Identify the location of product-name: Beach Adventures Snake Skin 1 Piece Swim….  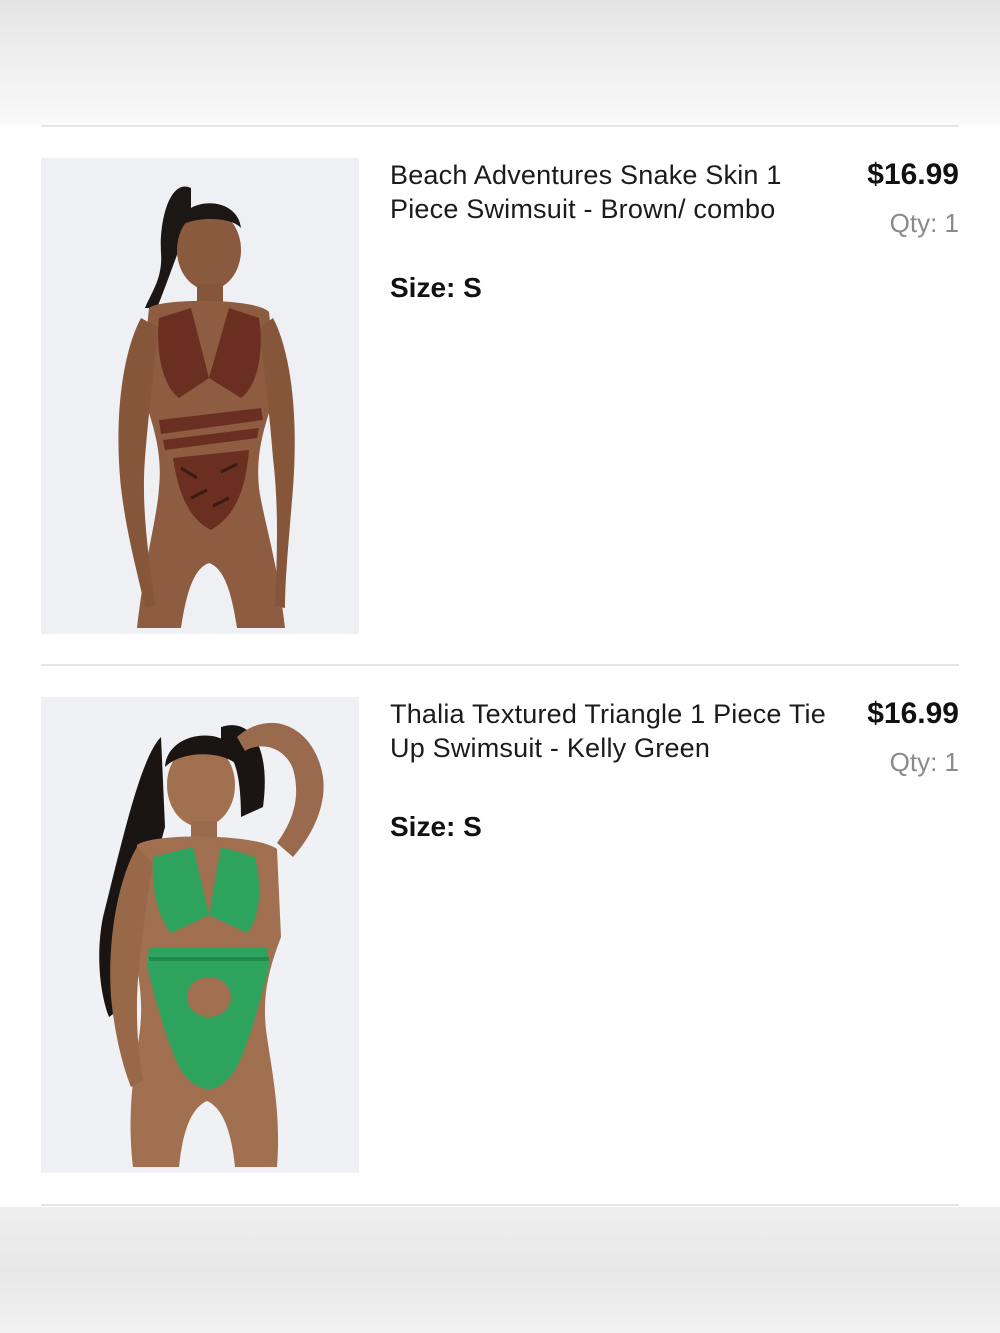
(610, 192).